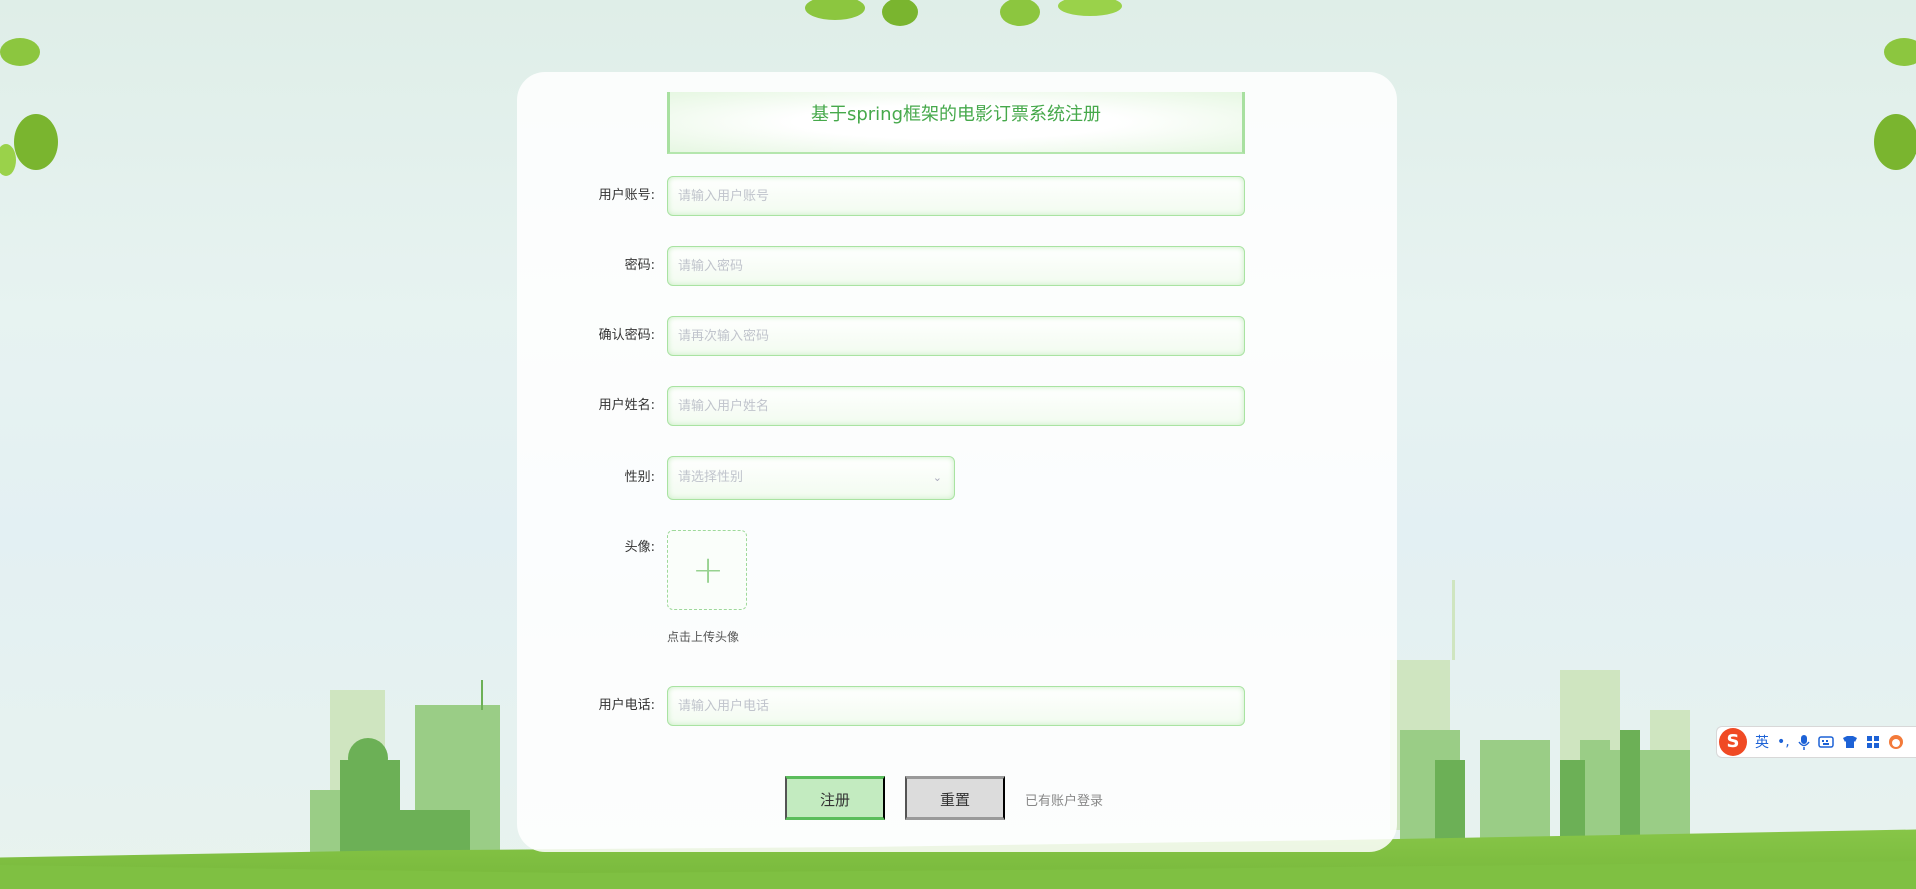  I want to click on leaves-left-decoration, so click(29, 107).